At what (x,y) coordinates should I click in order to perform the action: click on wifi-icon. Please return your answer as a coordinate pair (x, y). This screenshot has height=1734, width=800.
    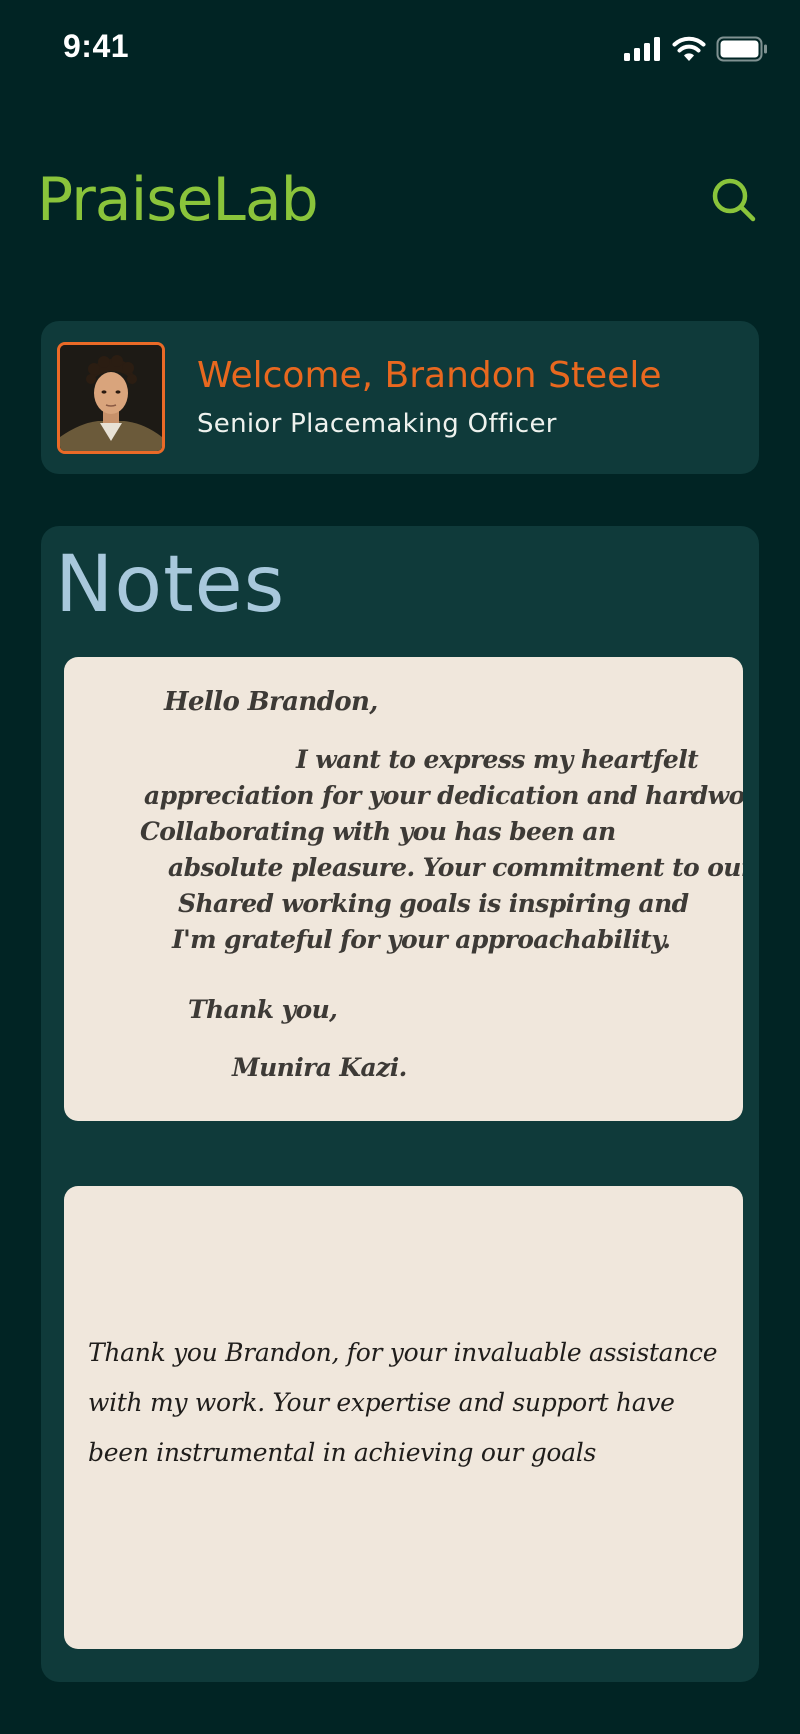
    Looking at the image, I should click on (689, 51).